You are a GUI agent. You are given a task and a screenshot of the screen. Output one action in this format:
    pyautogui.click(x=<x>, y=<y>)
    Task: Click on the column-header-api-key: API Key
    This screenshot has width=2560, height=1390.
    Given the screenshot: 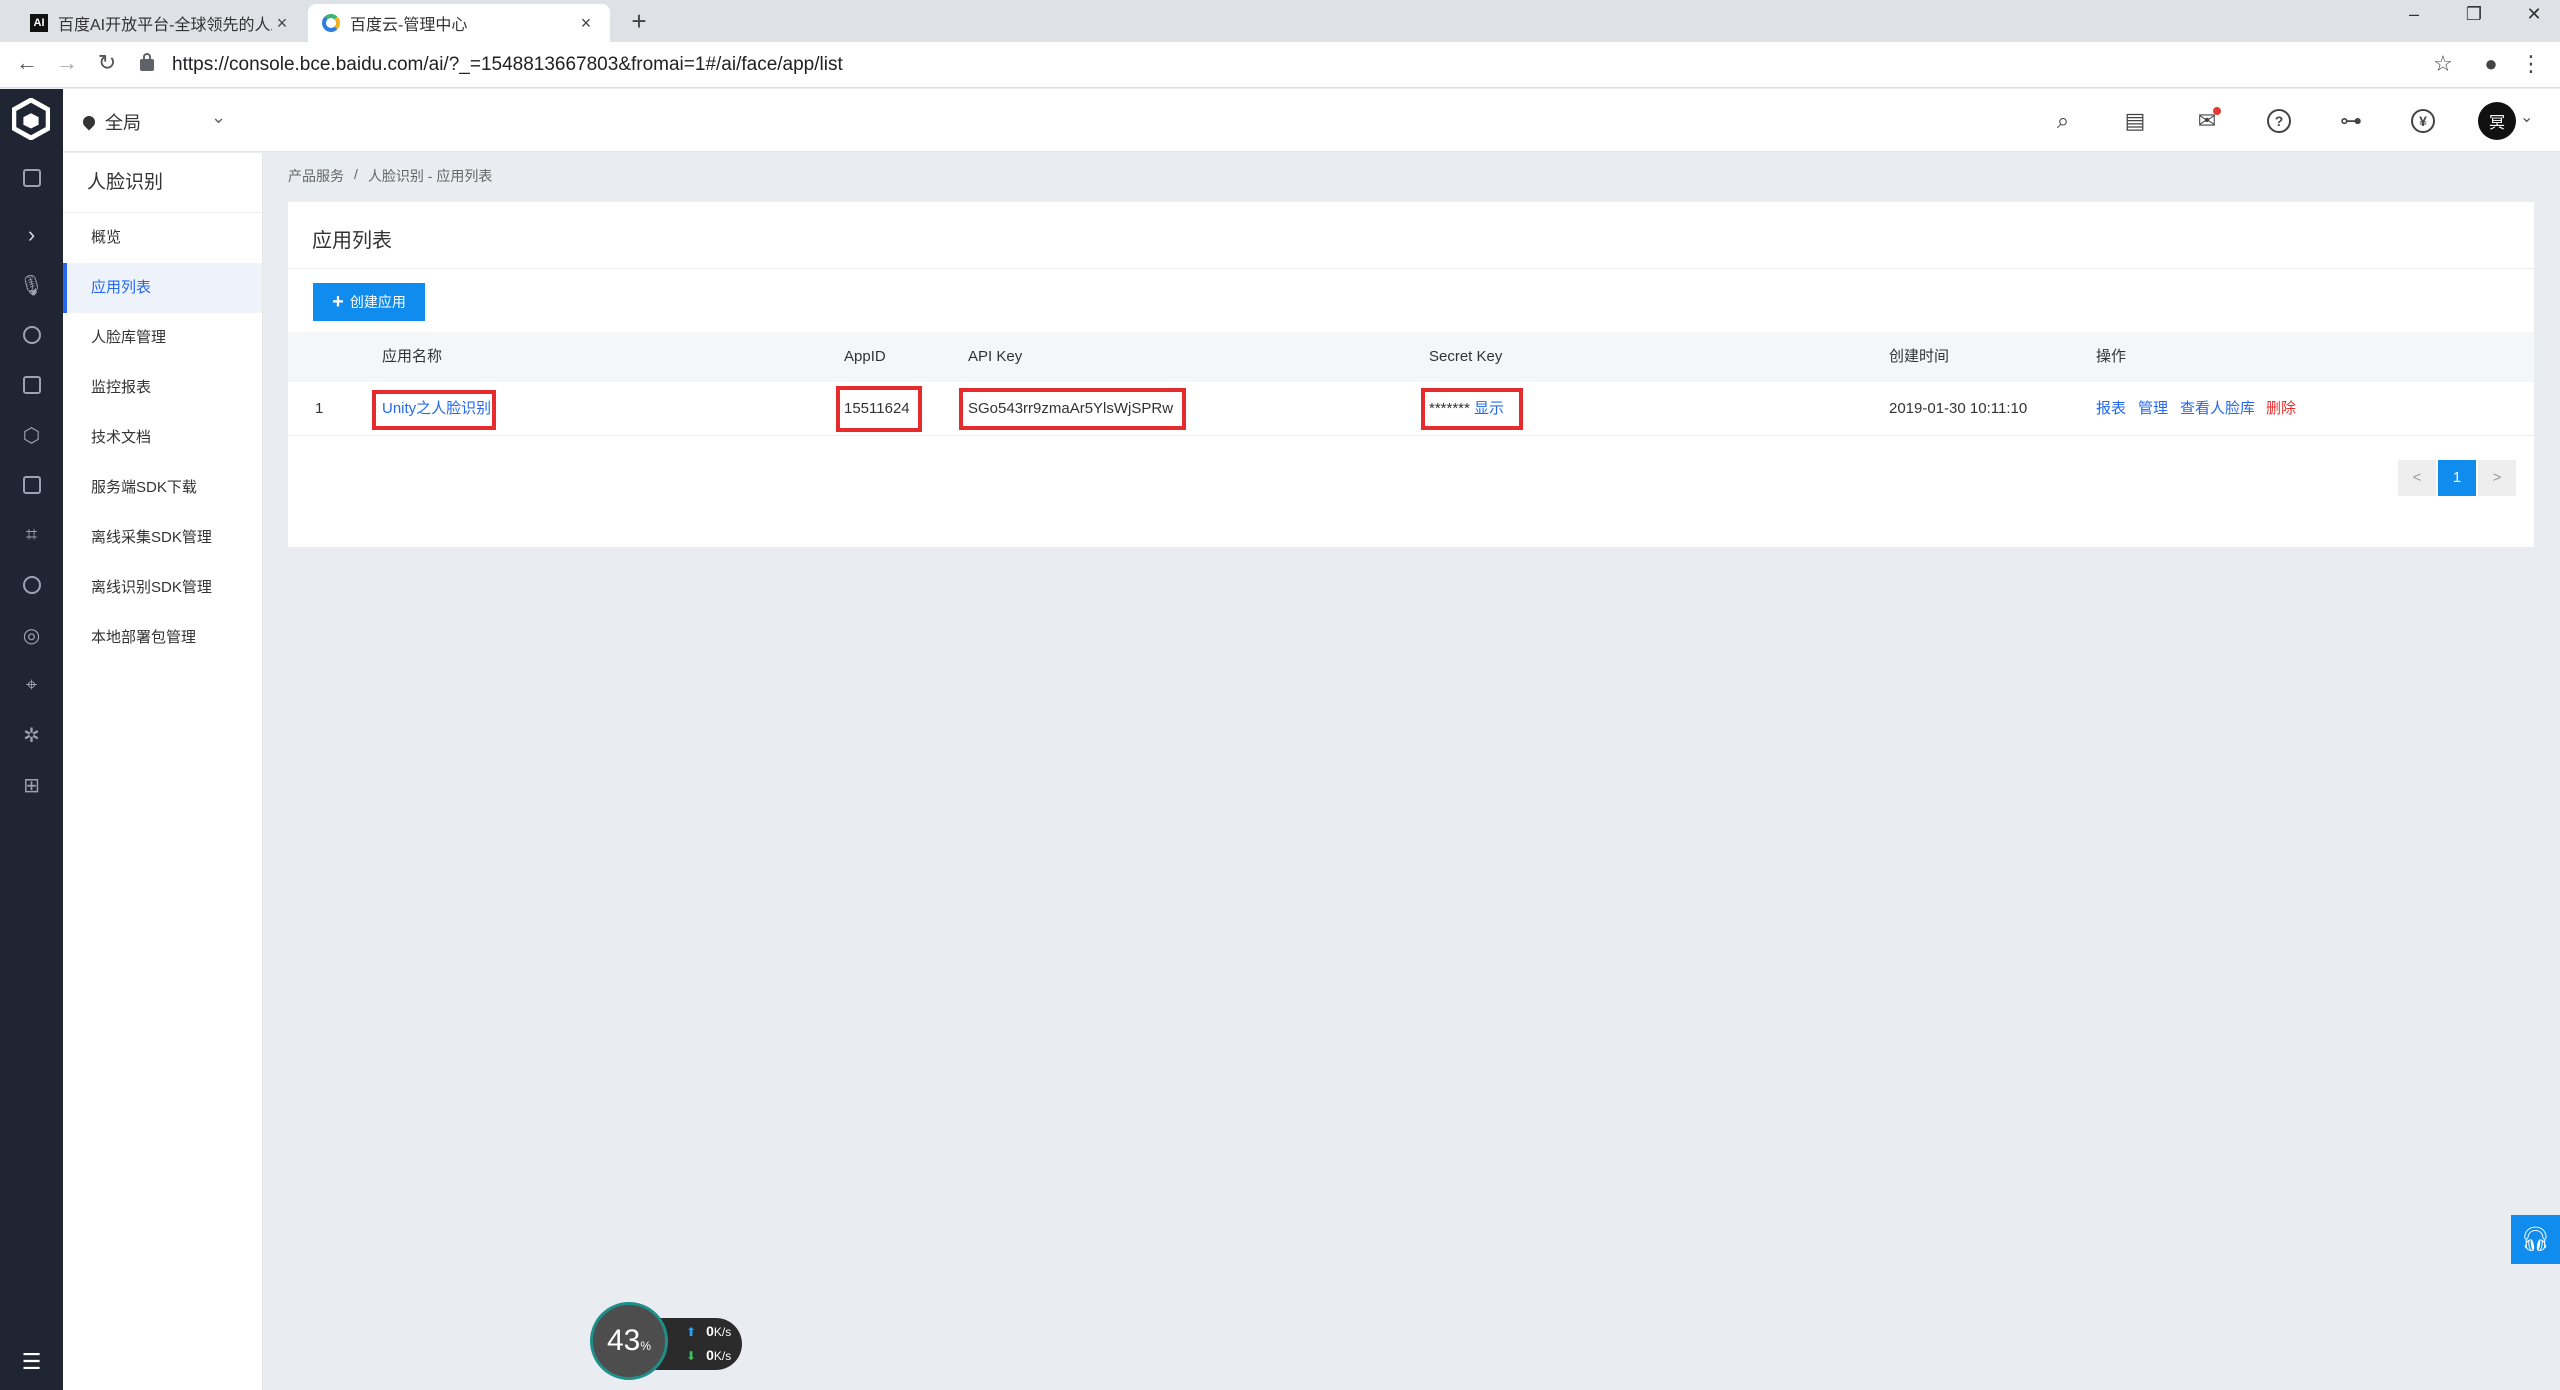 What is the action you would take?
    pyautogui.click(x=995, y=356)
    